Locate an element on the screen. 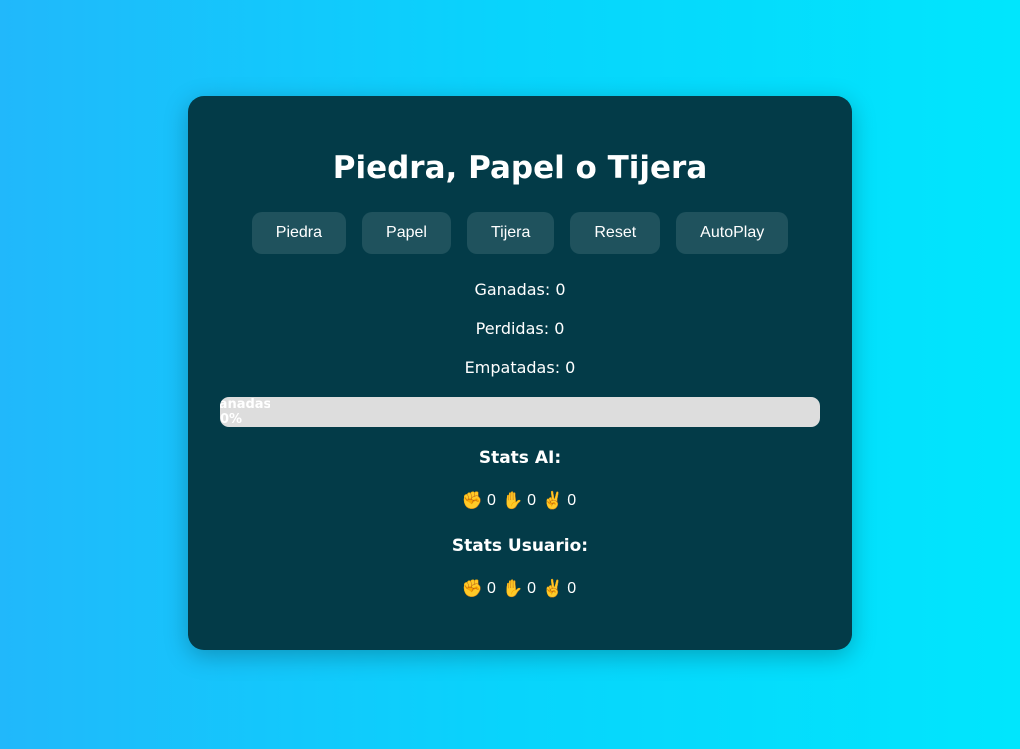 This screenshot has width=1020, height=749. user-paper-count: 0 is located at coordinates (532, 588).